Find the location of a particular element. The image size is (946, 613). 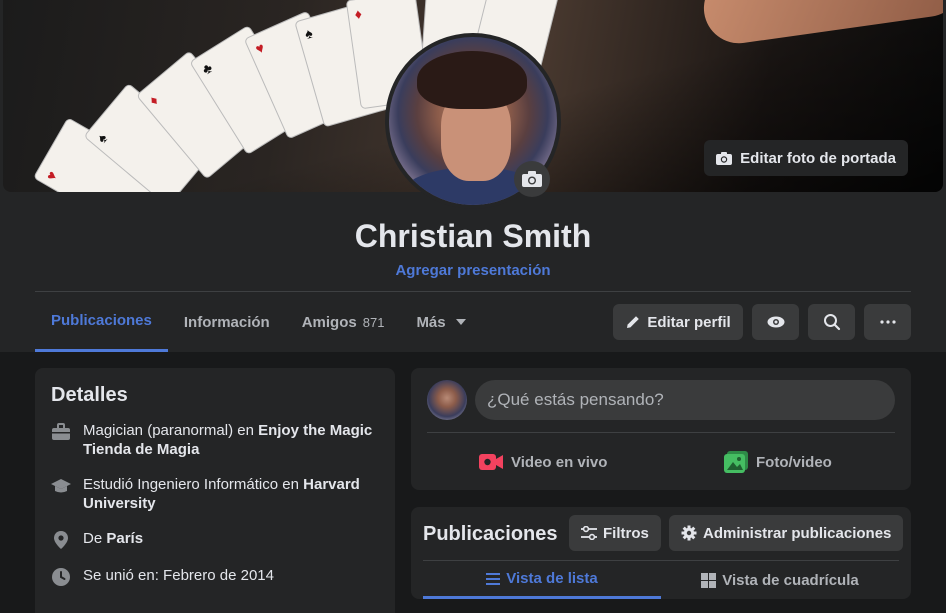

tab-list-view: Vista de lista is located at coordinates (542, 580).